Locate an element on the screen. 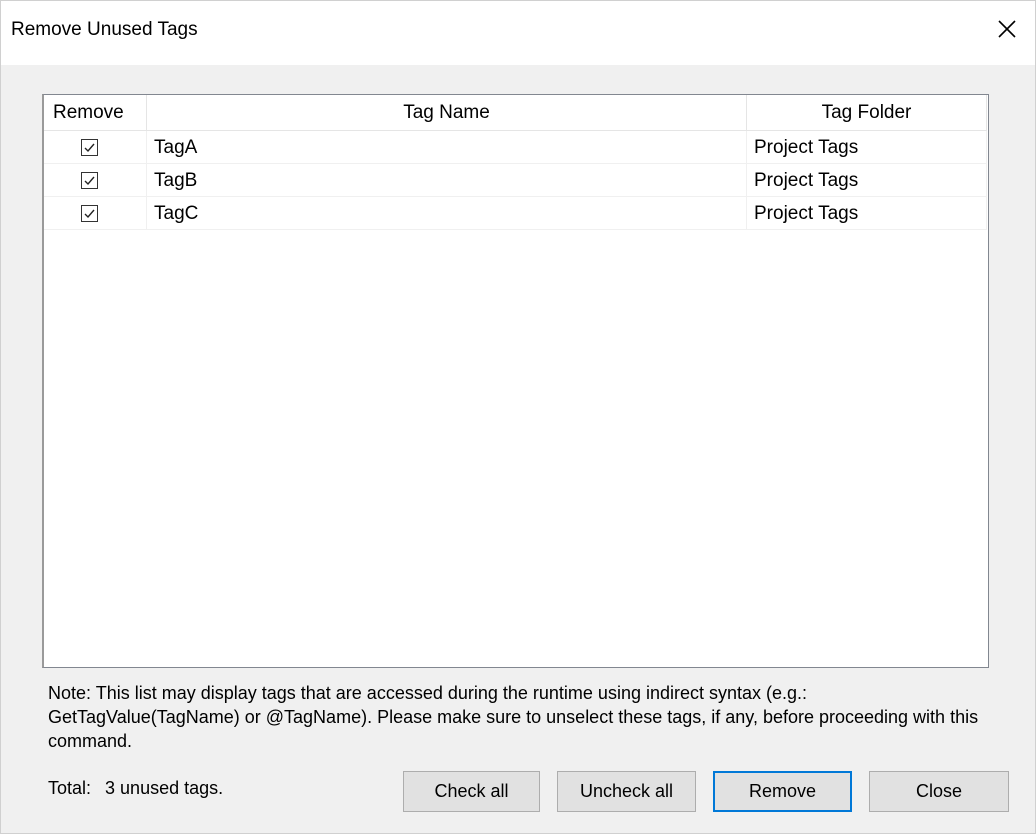  total-value: 3 unused tags. is located at coordinates (164, 788).